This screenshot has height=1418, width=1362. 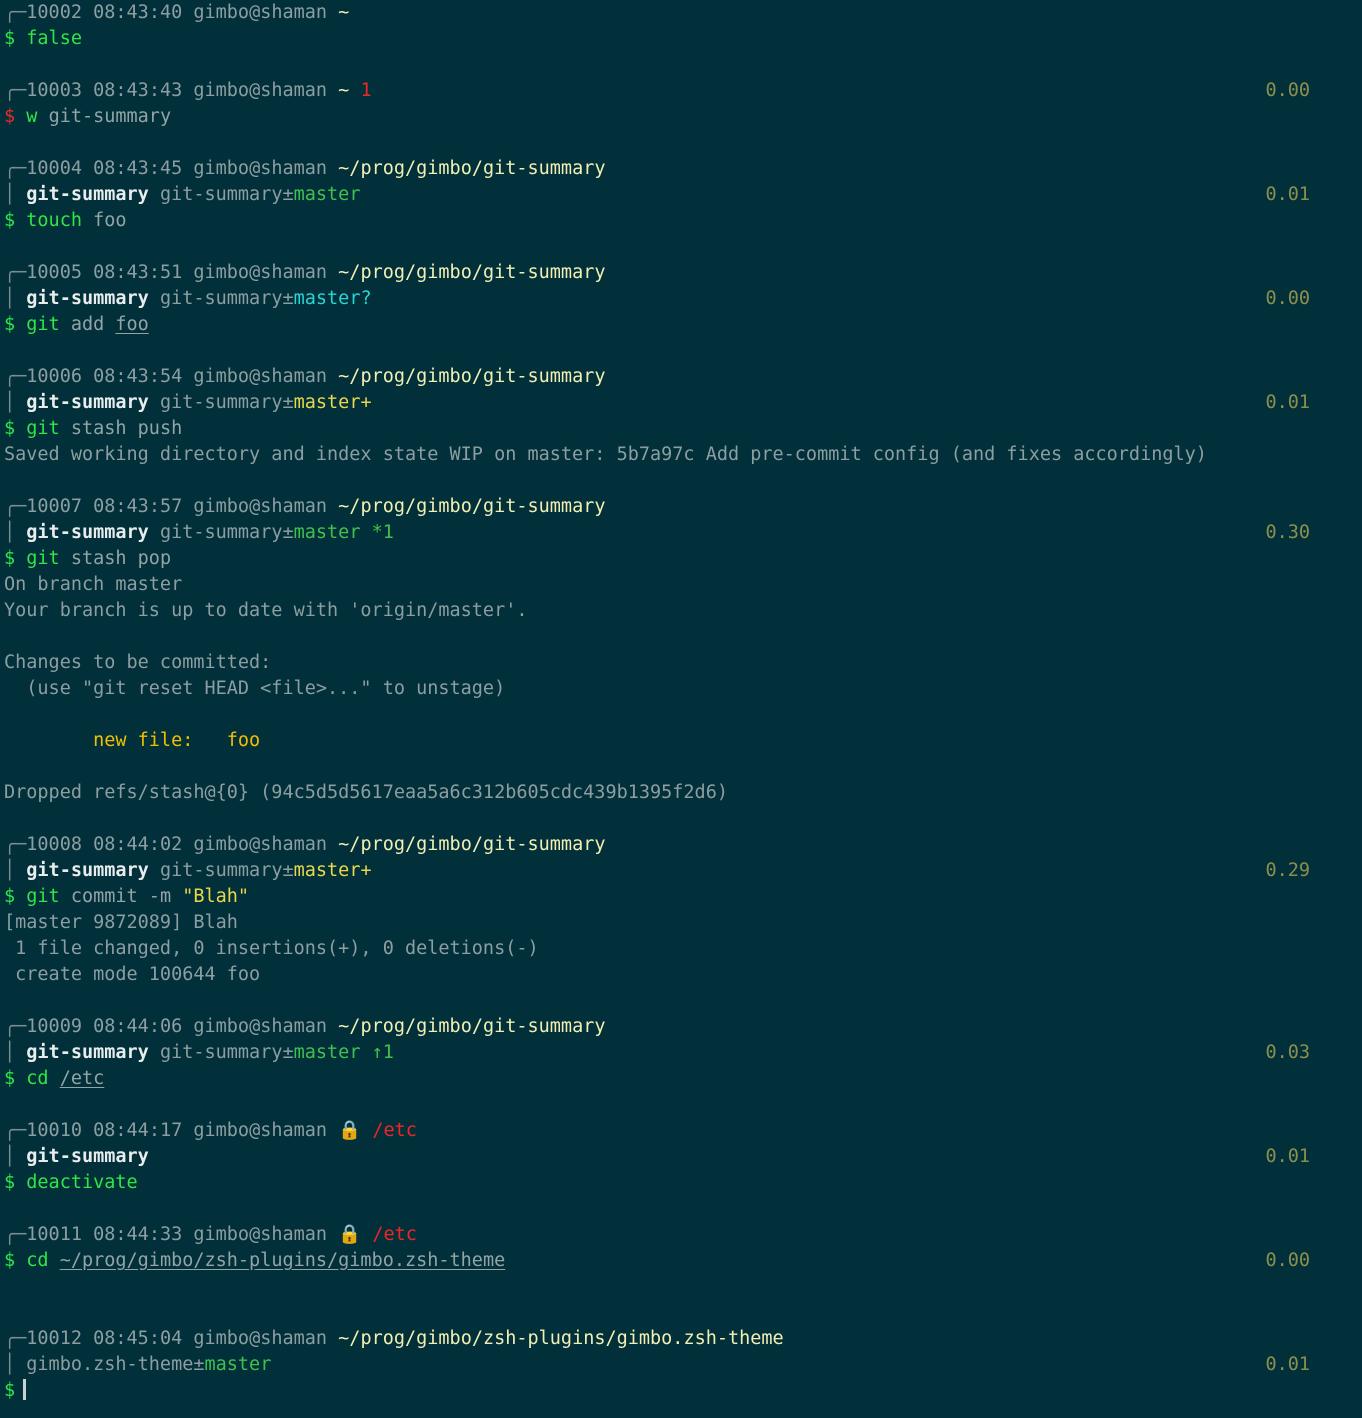 I want to click on command-line: $ w git-summary, so click(x=681, y=117).